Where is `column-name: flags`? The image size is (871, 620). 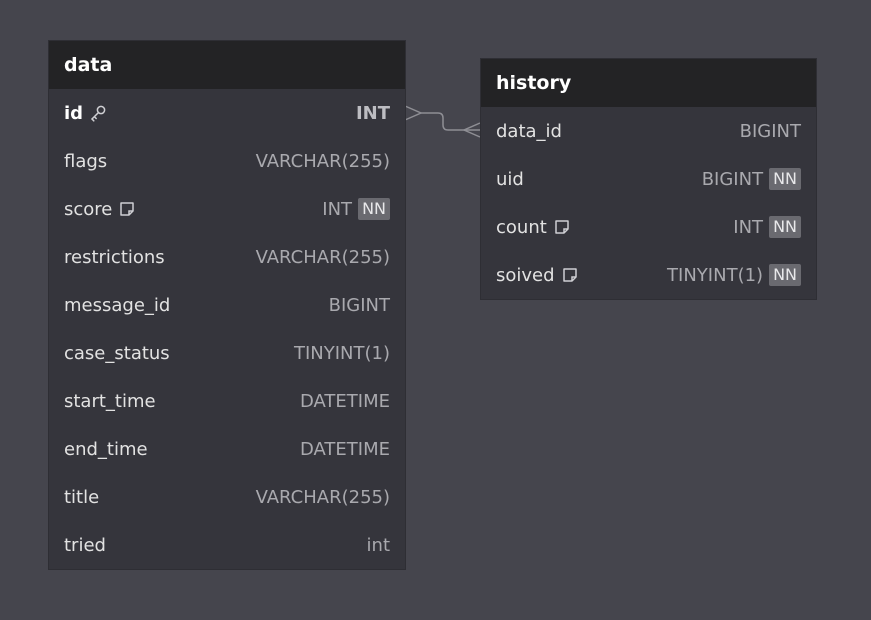 column-name: flags is located at coordinates (86, 161).